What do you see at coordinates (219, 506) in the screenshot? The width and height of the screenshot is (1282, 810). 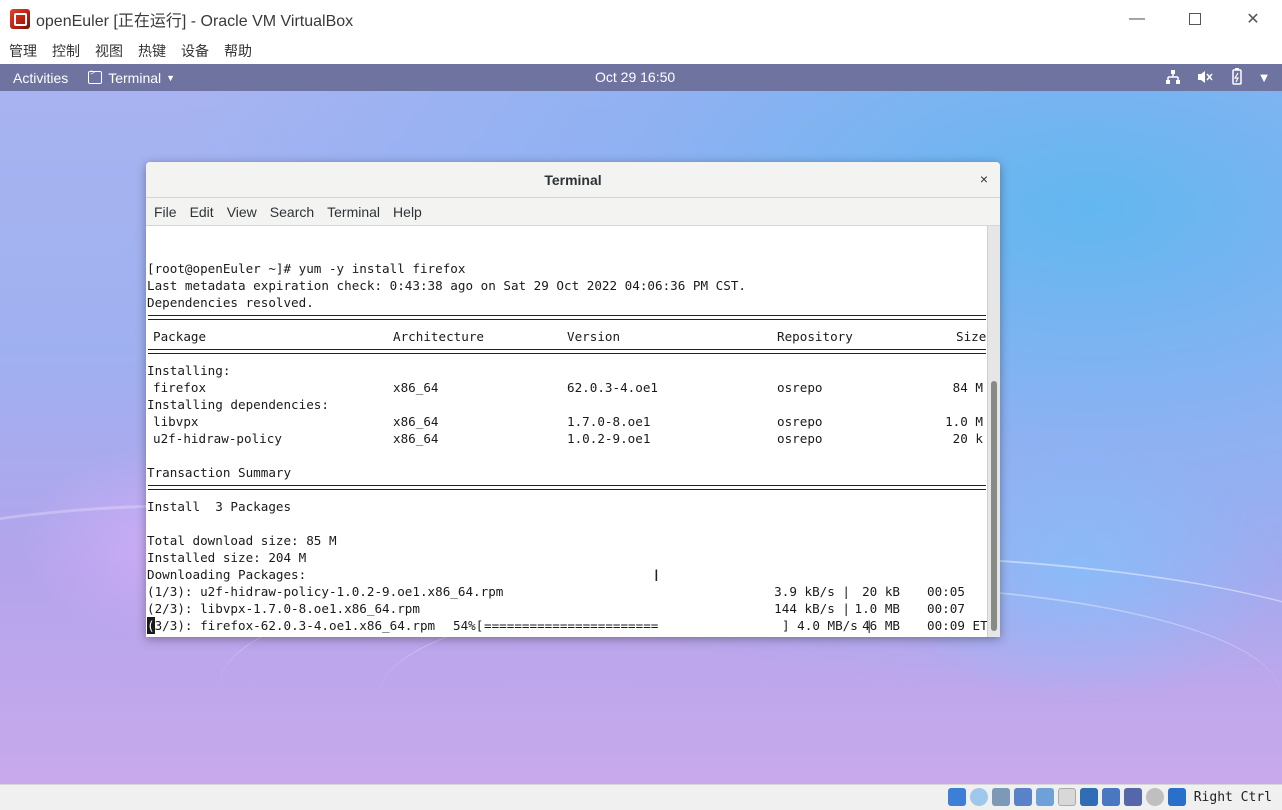 I see `install-count: Install 3 Packages` at bounding box center [219, 506].